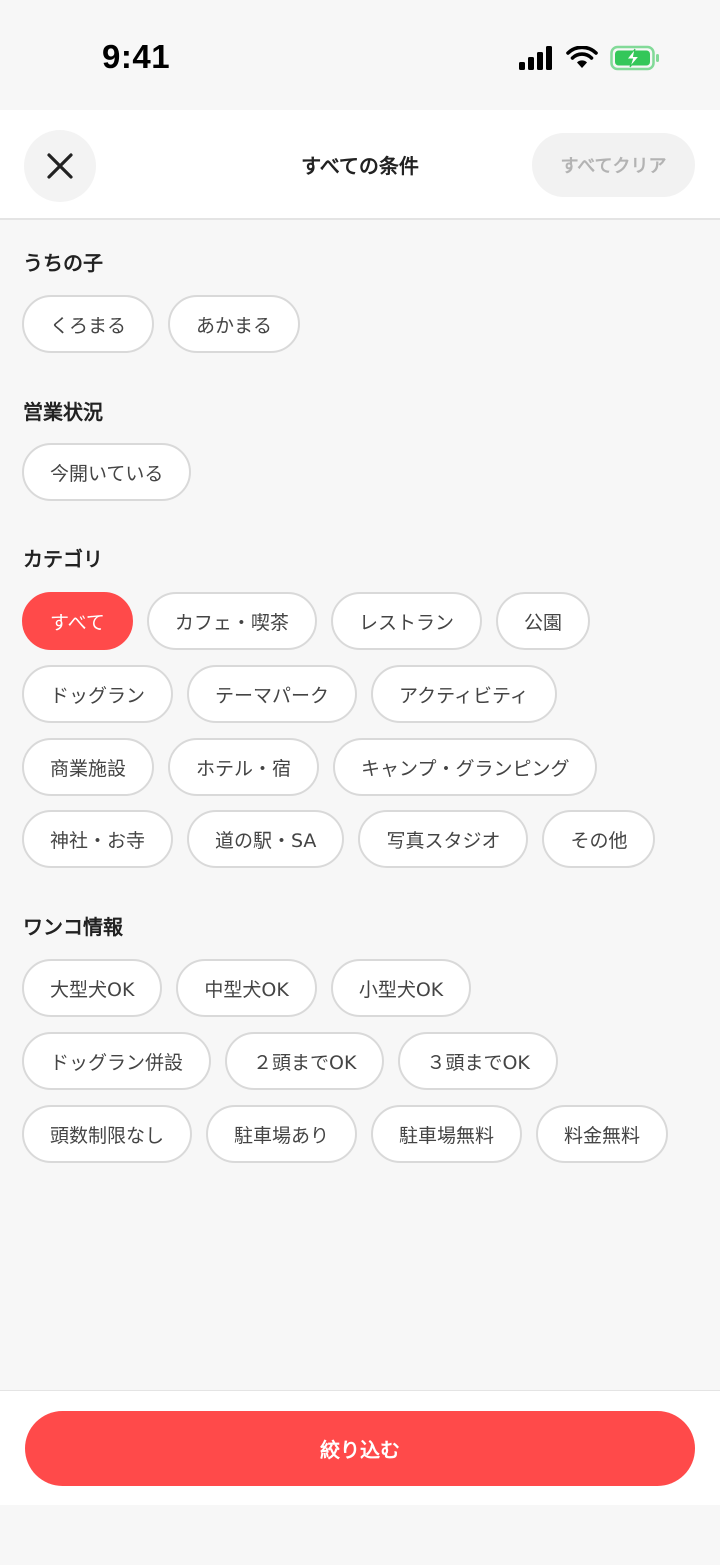  I want to click on section-title-category: カテゴリ, so click(63, 559).